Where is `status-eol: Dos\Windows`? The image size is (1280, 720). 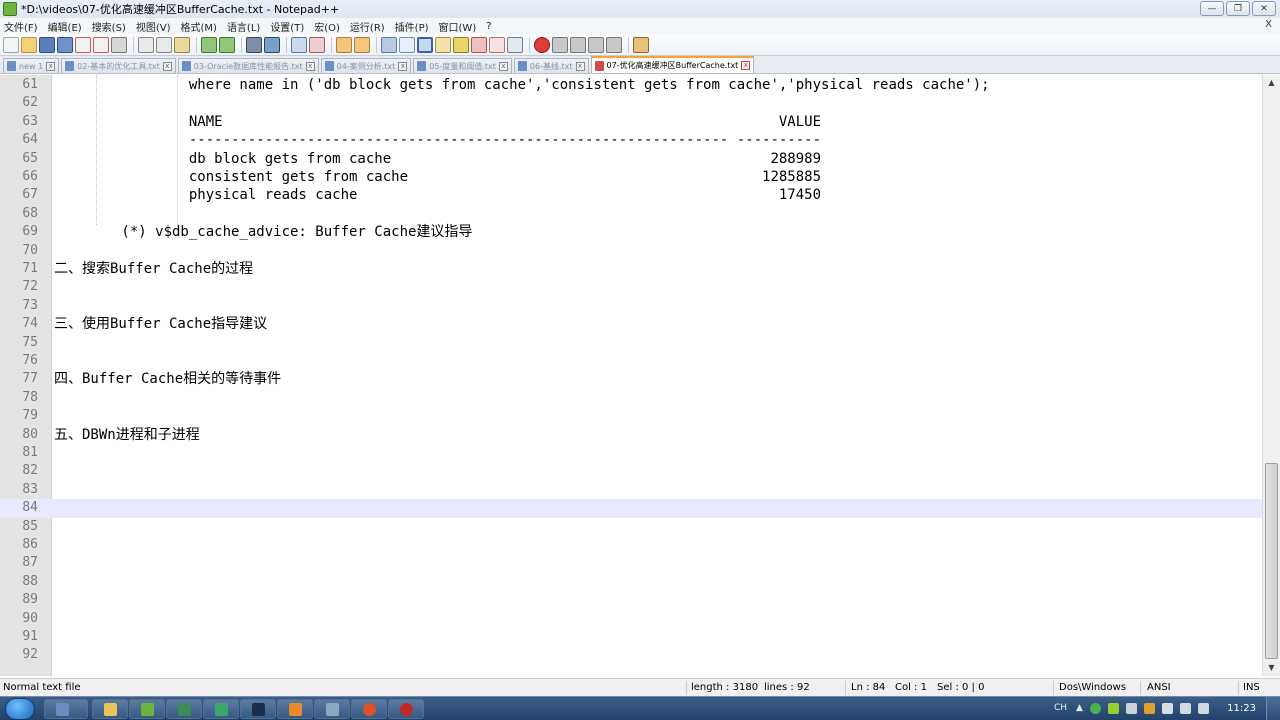 status-eol: Dos\Windows is located at coordinates (1092, 687).